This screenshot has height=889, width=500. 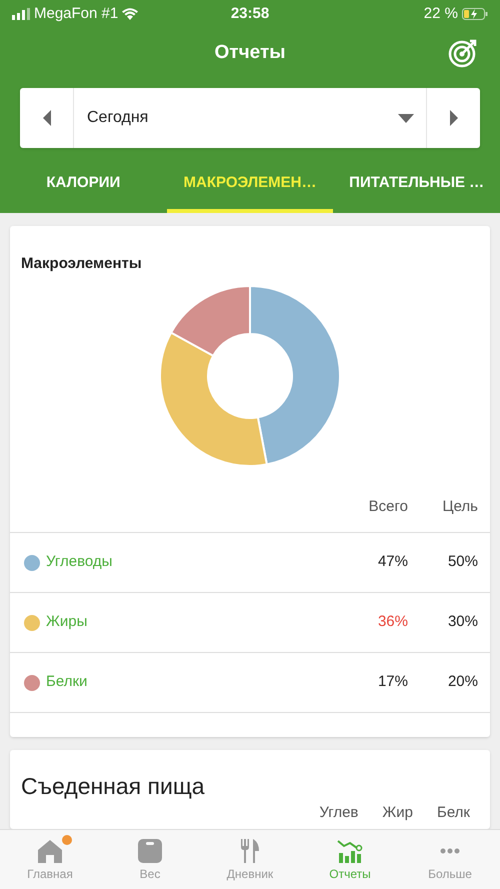 What do you see at coordinates (192, 562) in the screenshot?
I see `macro-name: Углеводы` at bounding box center [192, 562].